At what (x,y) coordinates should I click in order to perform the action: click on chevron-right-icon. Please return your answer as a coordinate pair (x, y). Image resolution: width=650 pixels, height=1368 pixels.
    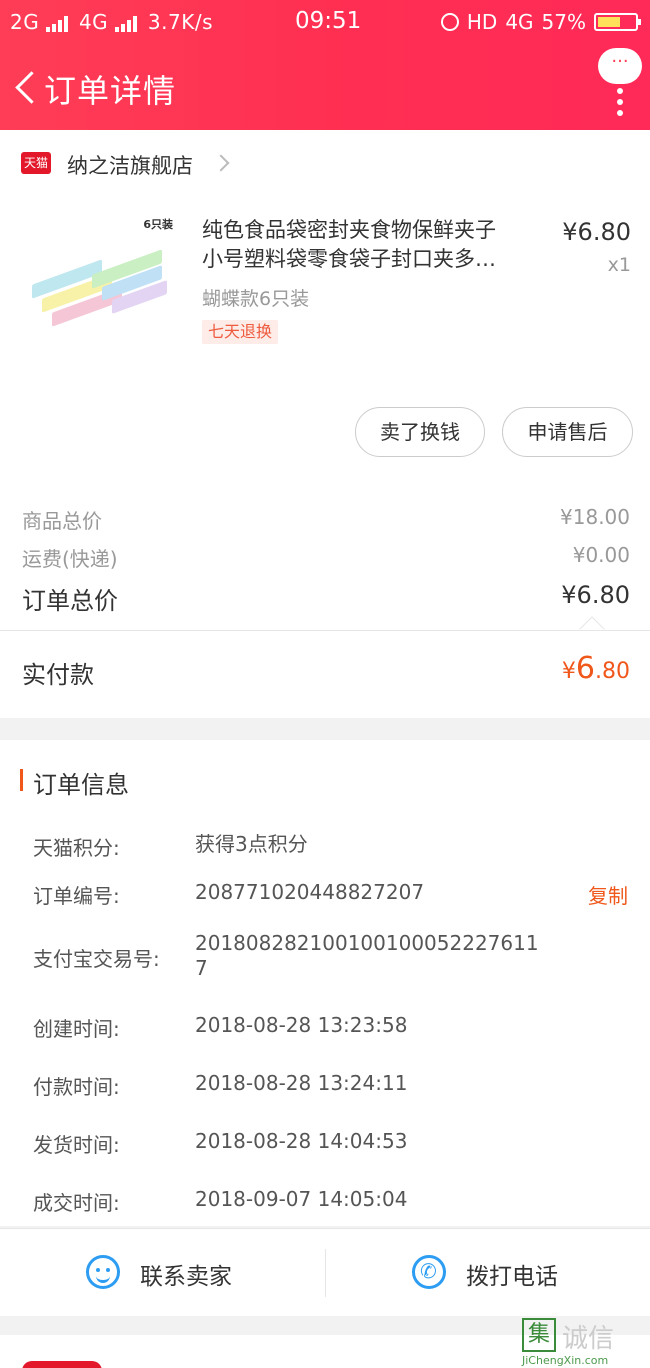
    Looking at the image, I should click on (221, 163).